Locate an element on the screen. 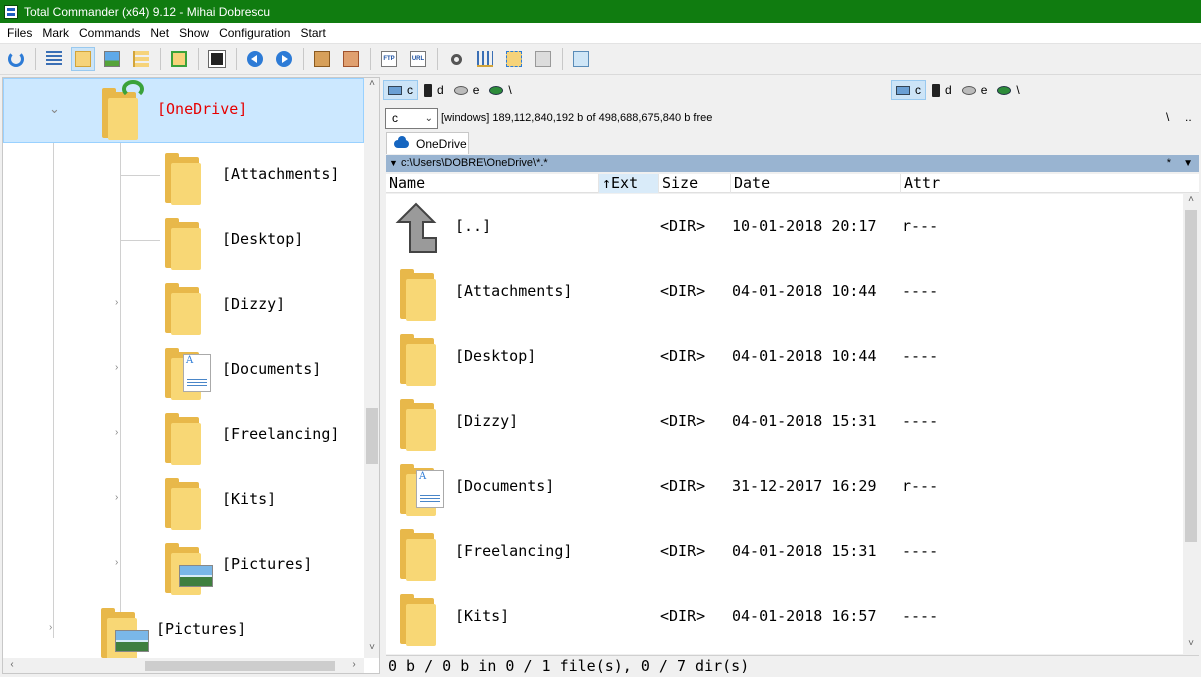 Image resolution: width=1201 pixels, height=677 pixels. history-dropdown-icon: ▼ is located at coordinates (1188, 163).